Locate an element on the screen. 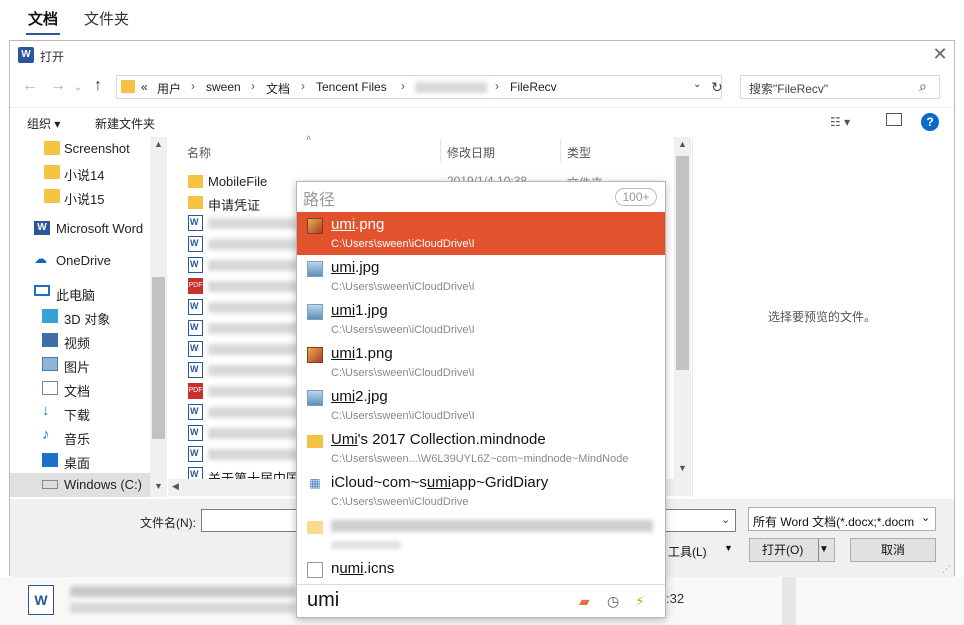 The image size is (964, 625). lightning-icon: ⚡ is located at coordinates (640, 601).